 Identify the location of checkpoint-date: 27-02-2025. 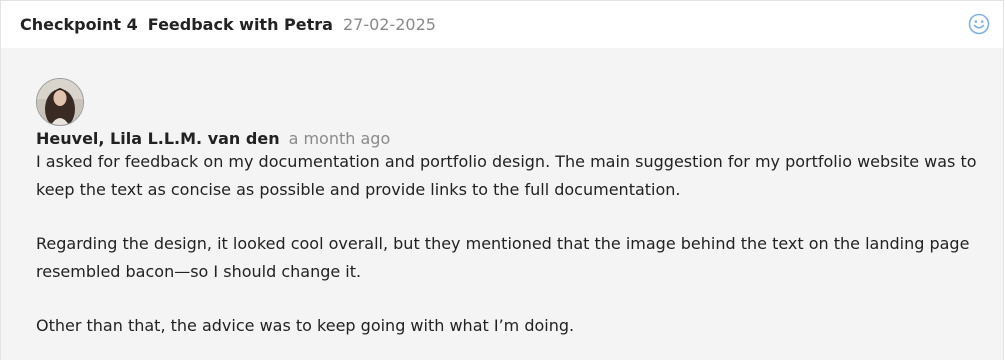
(389, 24).